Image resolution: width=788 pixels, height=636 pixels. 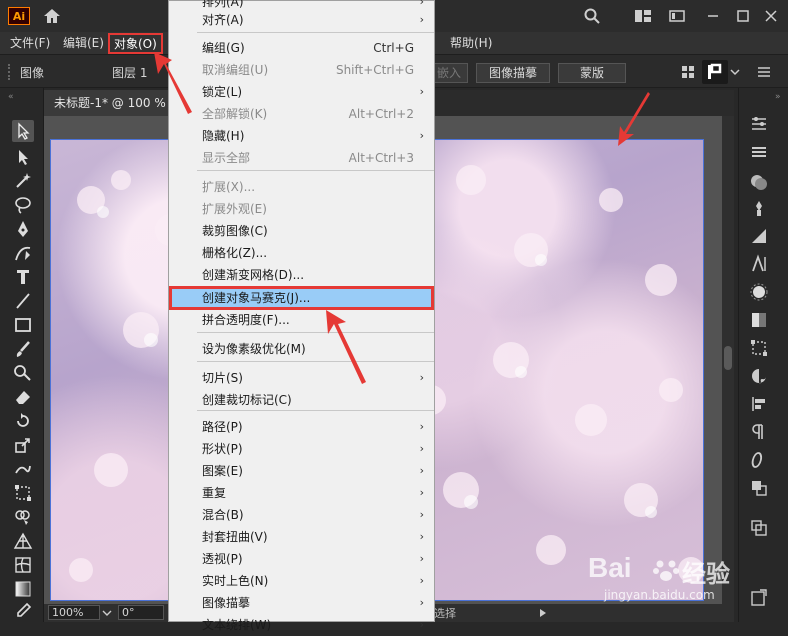 I want to click on app-logo: Ai, so click(x=19, y=16).